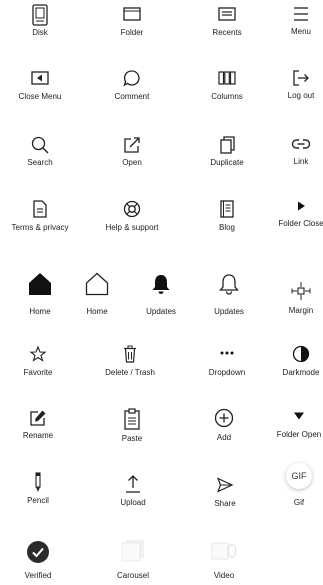 The width and height of the screenshot is (323, 585). Describe the element at coordinates (301, 206) in the screenshot. I see `caret-right-icon` at that location.